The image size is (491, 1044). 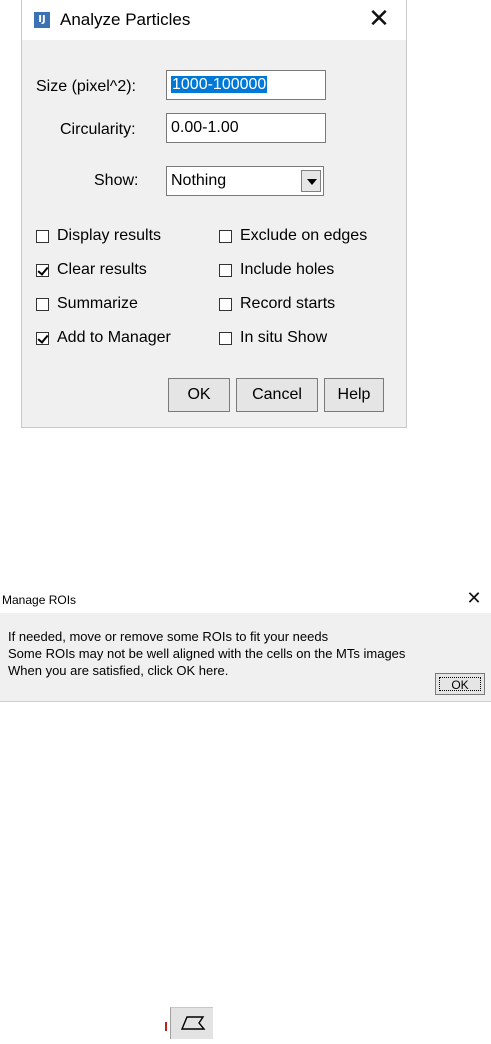 I want to click on size-label: Size (pixel^2):, so click(x=86, y=86).